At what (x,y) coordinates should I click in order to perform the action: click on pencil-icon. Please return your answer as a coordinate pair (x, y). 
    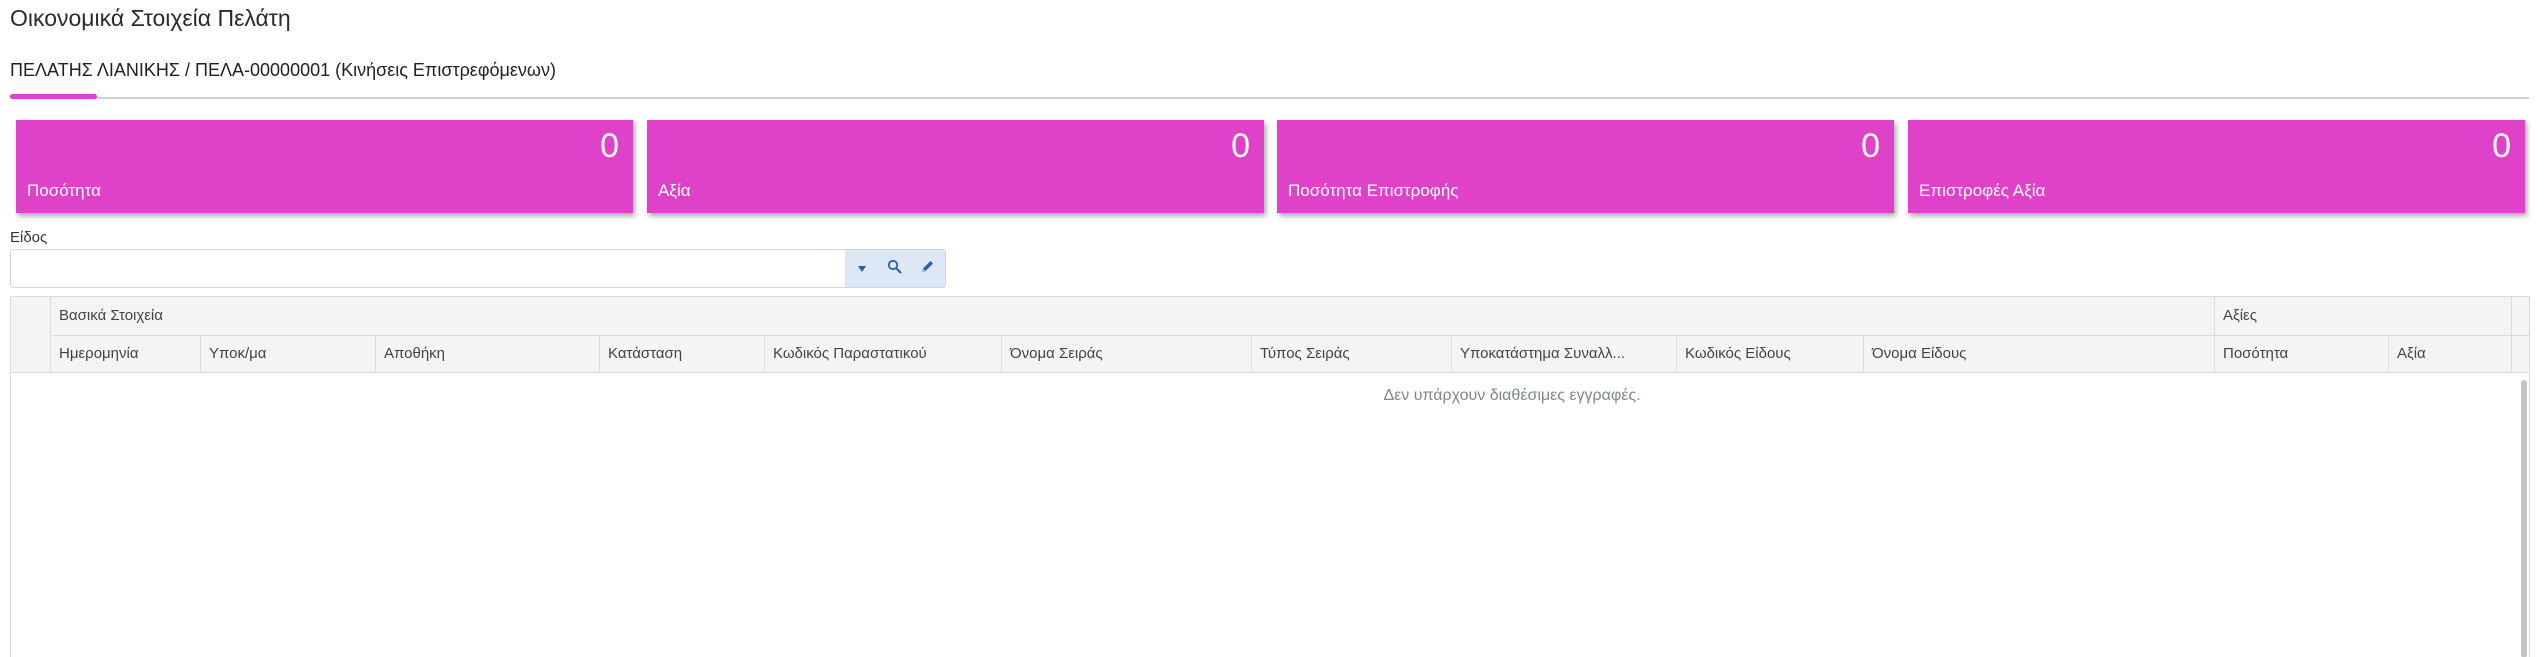
    Looking at the image, I should click on (927, 269).